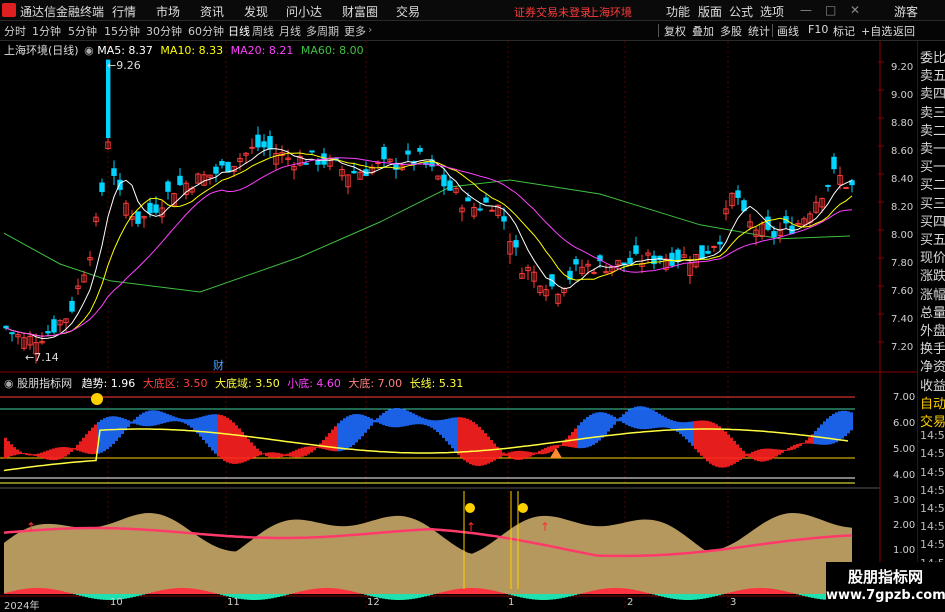 The height and width of the screenshot is (612, 945). I want to click on low-price-marker: ←7.14, so click(42, 357).